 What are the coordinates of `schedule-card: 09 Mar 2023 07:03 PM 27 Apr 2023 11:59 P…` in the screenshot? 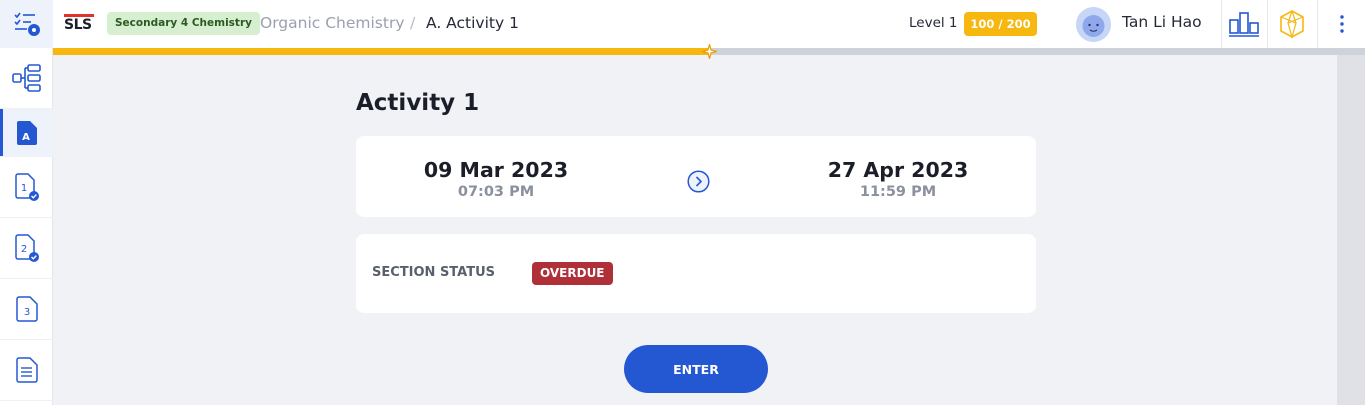 It's located at (696, 176).